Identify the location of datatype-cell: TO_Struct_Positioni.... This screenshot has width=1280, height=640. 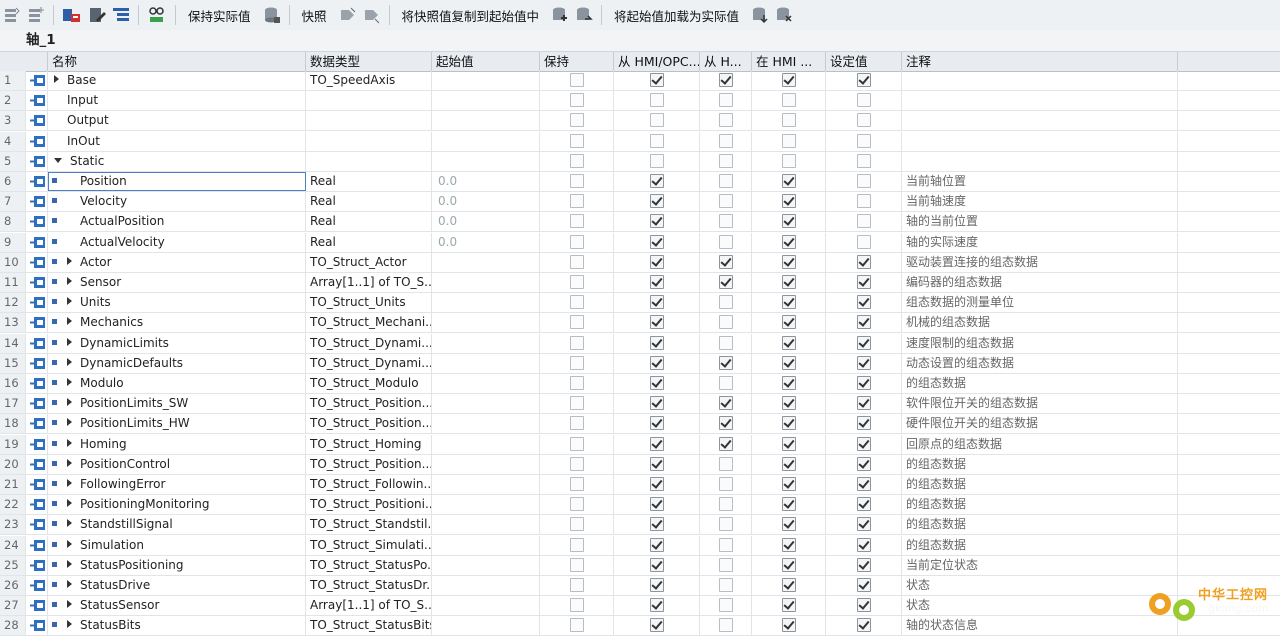
(369, 505).